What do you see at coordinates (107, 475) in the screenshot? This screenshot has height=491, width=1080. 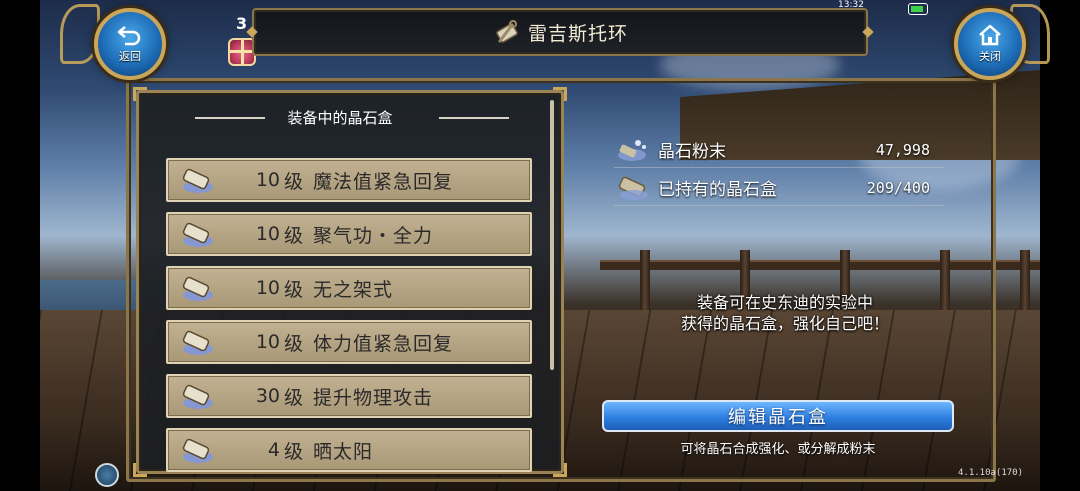 I see `chat-bubble-icon` at bounding box center [107, 475].